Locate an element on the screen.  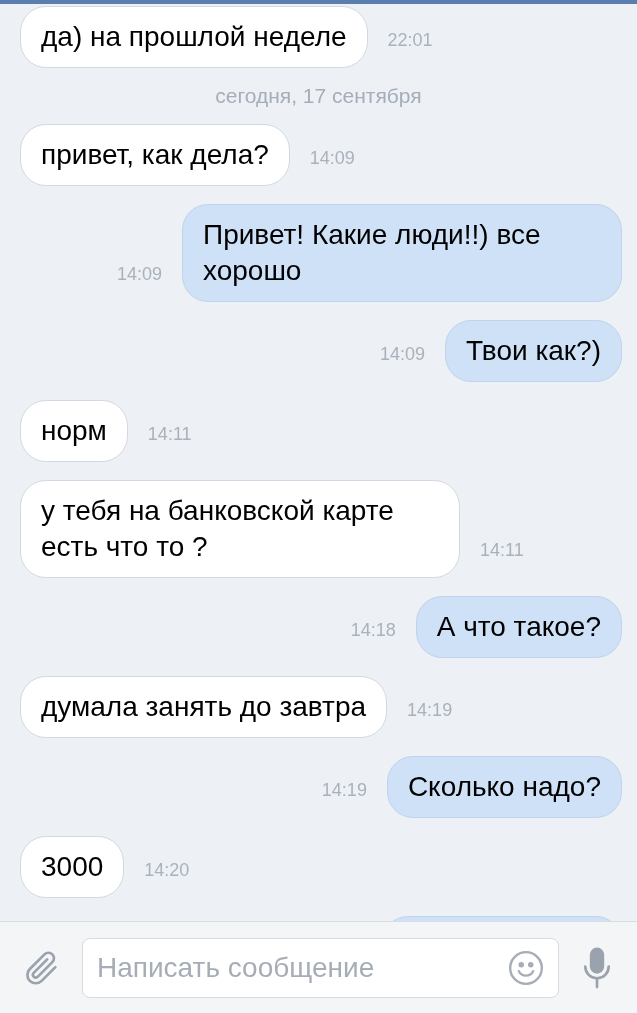
message-bubble: А что такое? is located at coordinates (518, 626).